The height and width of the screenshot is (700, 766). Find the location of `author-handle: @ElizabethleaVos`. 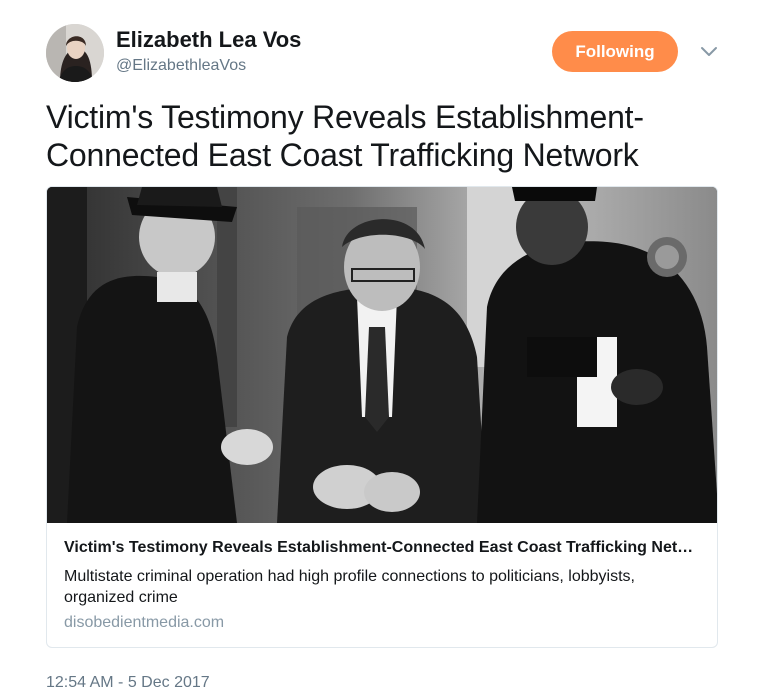

author-handle: @ElizabethleaVos is located at coordinates (181, 66).